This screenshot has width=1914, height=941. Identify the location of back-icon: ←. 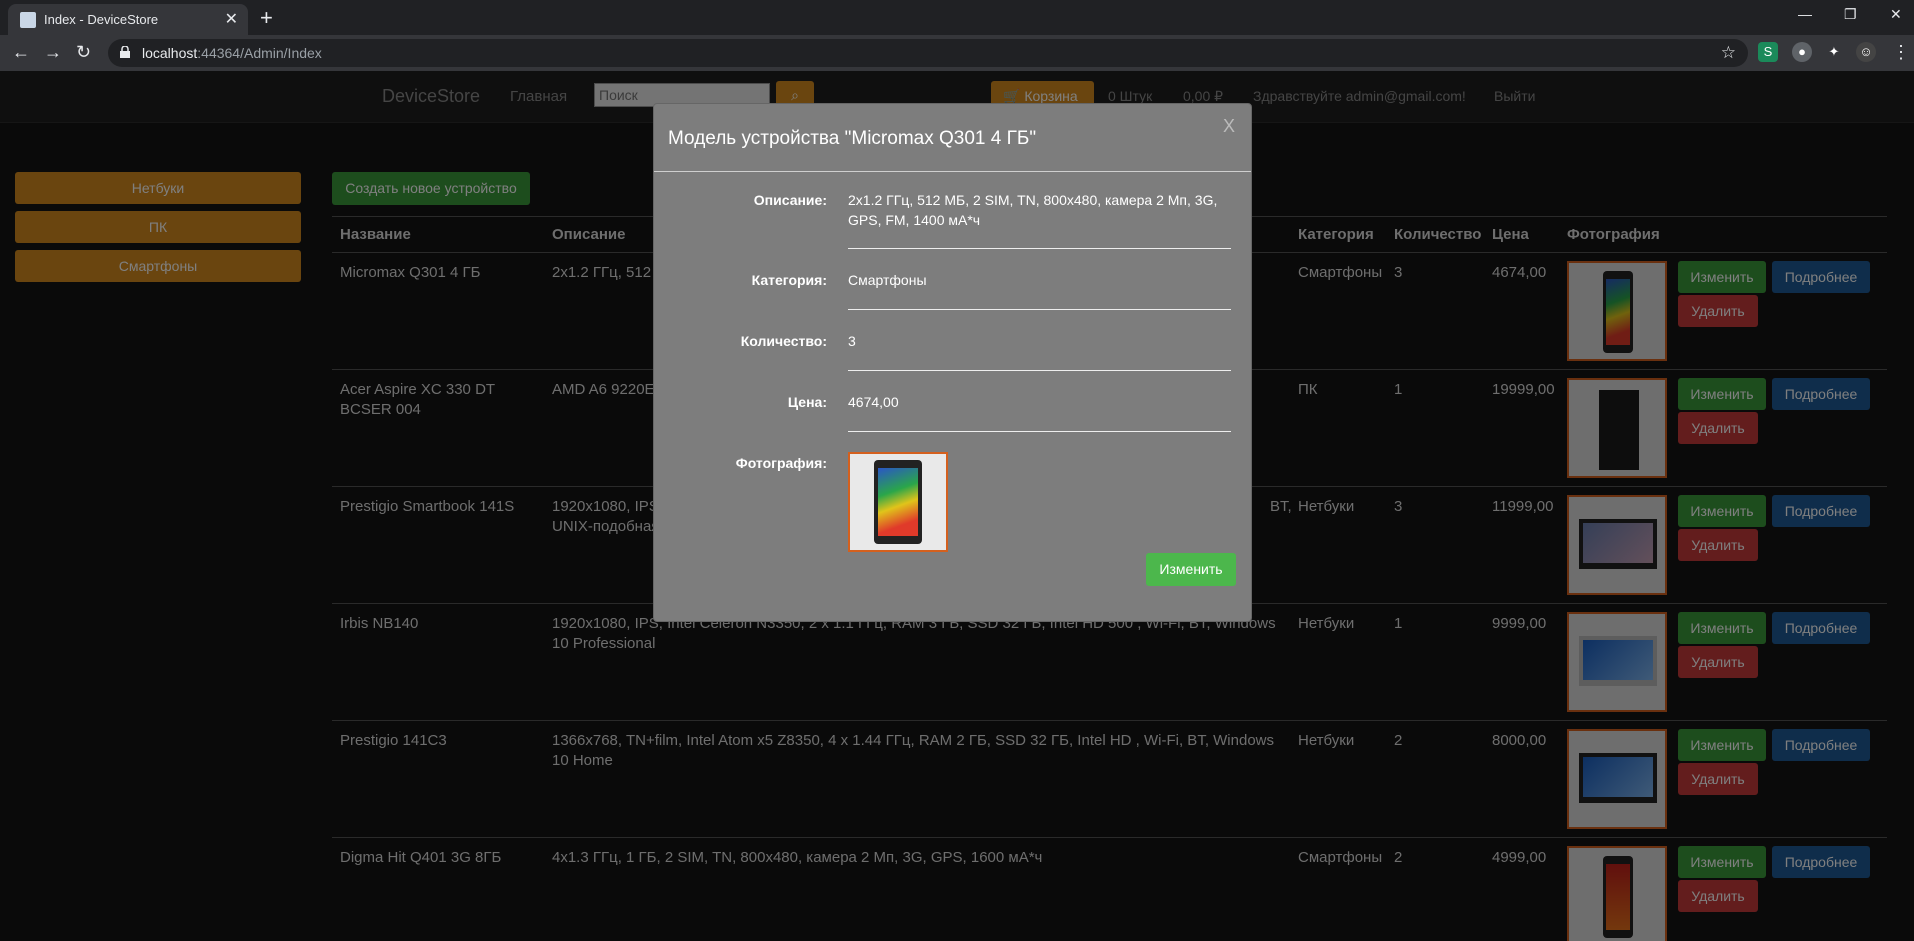
(21, 52).